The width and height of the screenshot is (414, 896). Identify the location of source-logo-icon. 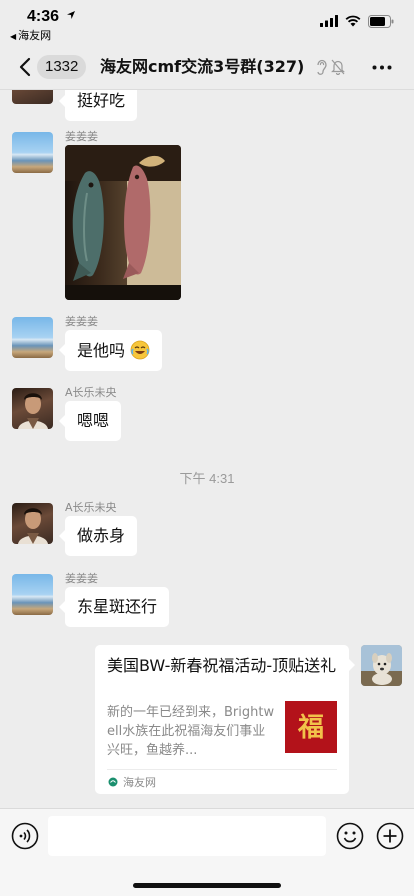
(113, 782).